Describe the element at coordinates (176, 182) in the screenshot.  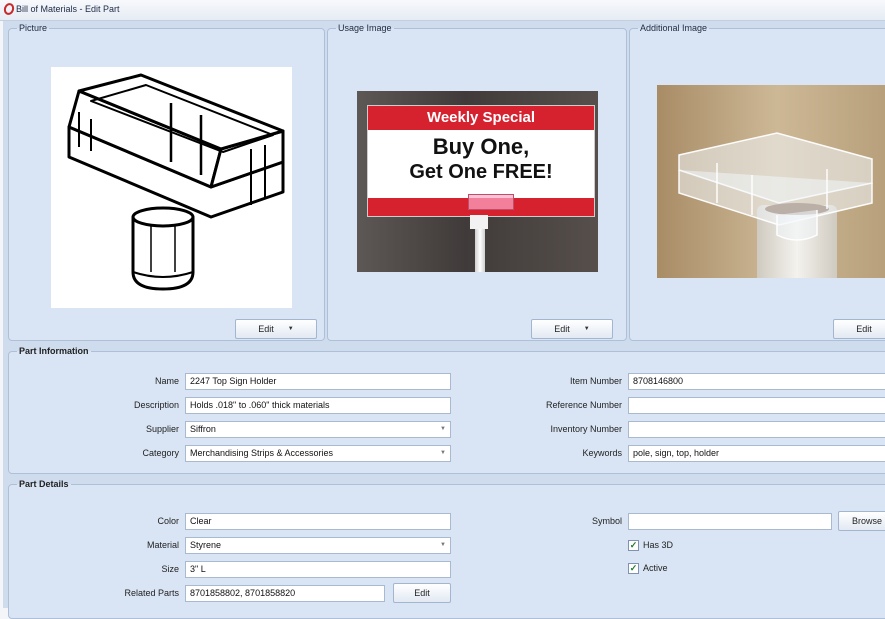
I see `sign-holder-drawing` at that location.